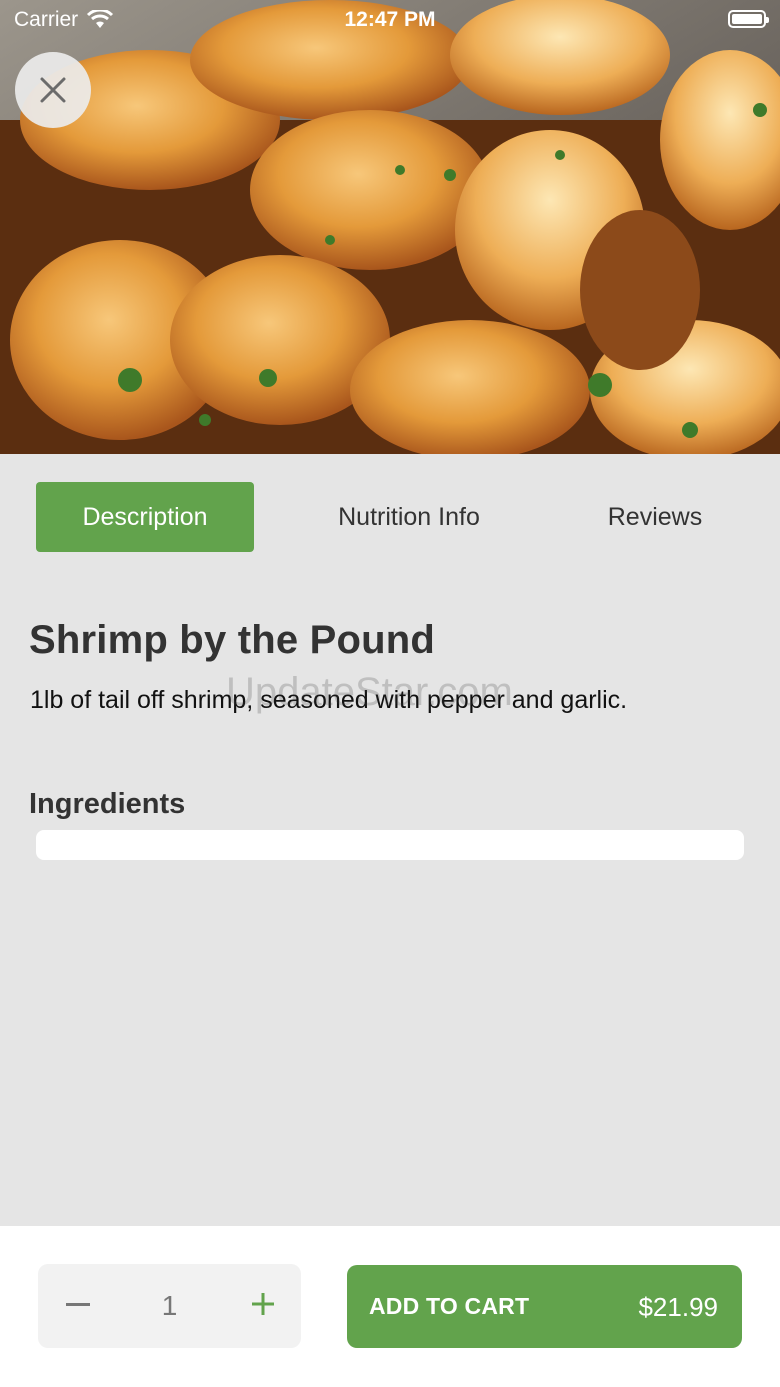 The image size is (780, 1387). I want to click on plus-icon, so click(263, 1304).